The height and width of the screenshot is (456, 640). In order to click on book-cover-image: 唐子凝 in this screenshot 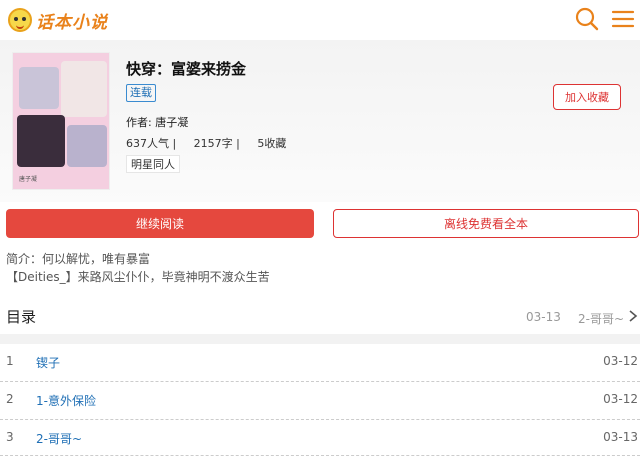, I will do `click(61, 121)`.